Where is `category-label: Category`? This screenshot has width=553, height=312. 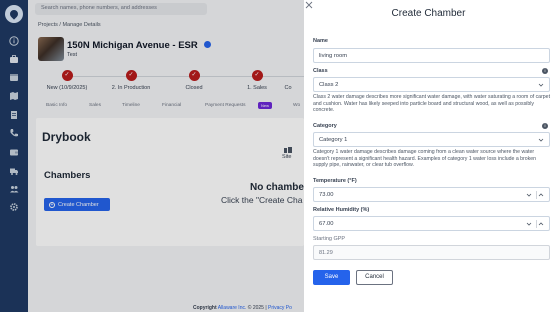 category-label: Category is located at coordinates (325, 126).